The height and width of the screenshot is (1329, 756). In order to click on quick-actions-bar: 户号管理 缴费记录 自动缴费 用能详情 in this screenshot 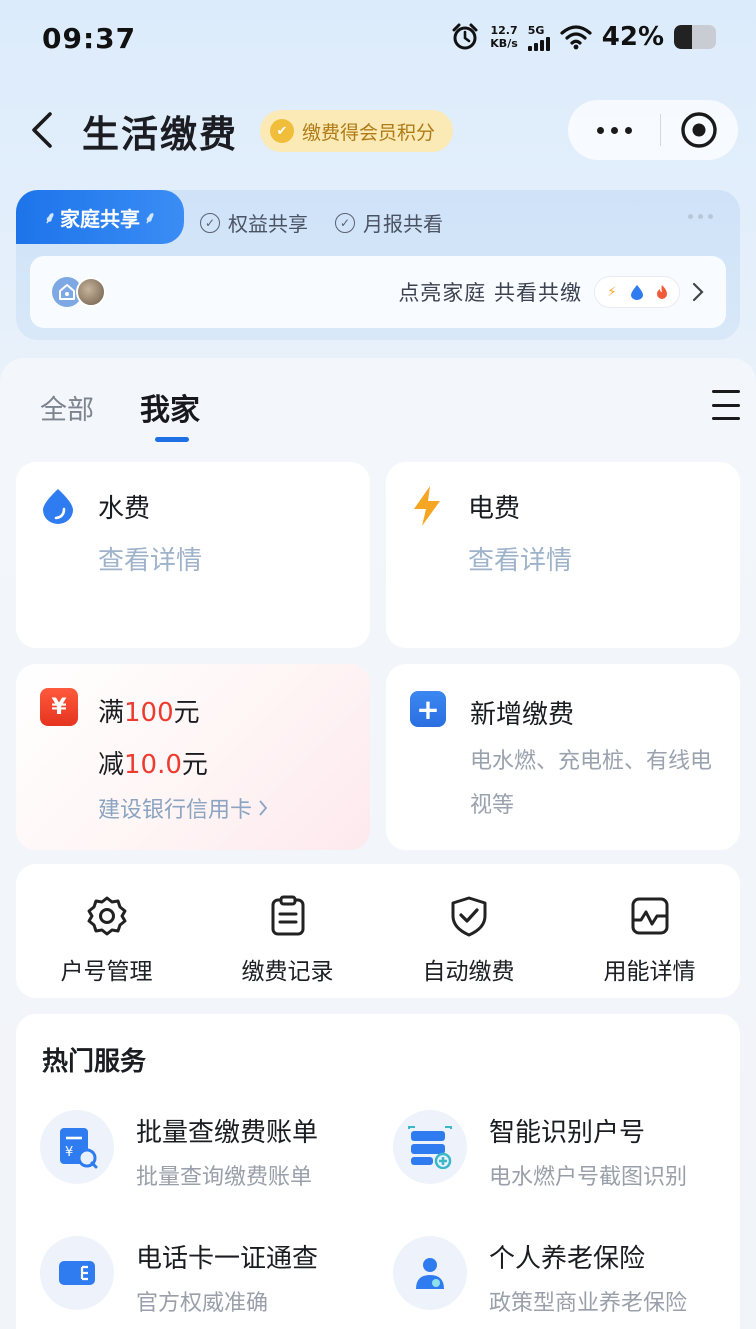, I will do `click(378, 931)`.